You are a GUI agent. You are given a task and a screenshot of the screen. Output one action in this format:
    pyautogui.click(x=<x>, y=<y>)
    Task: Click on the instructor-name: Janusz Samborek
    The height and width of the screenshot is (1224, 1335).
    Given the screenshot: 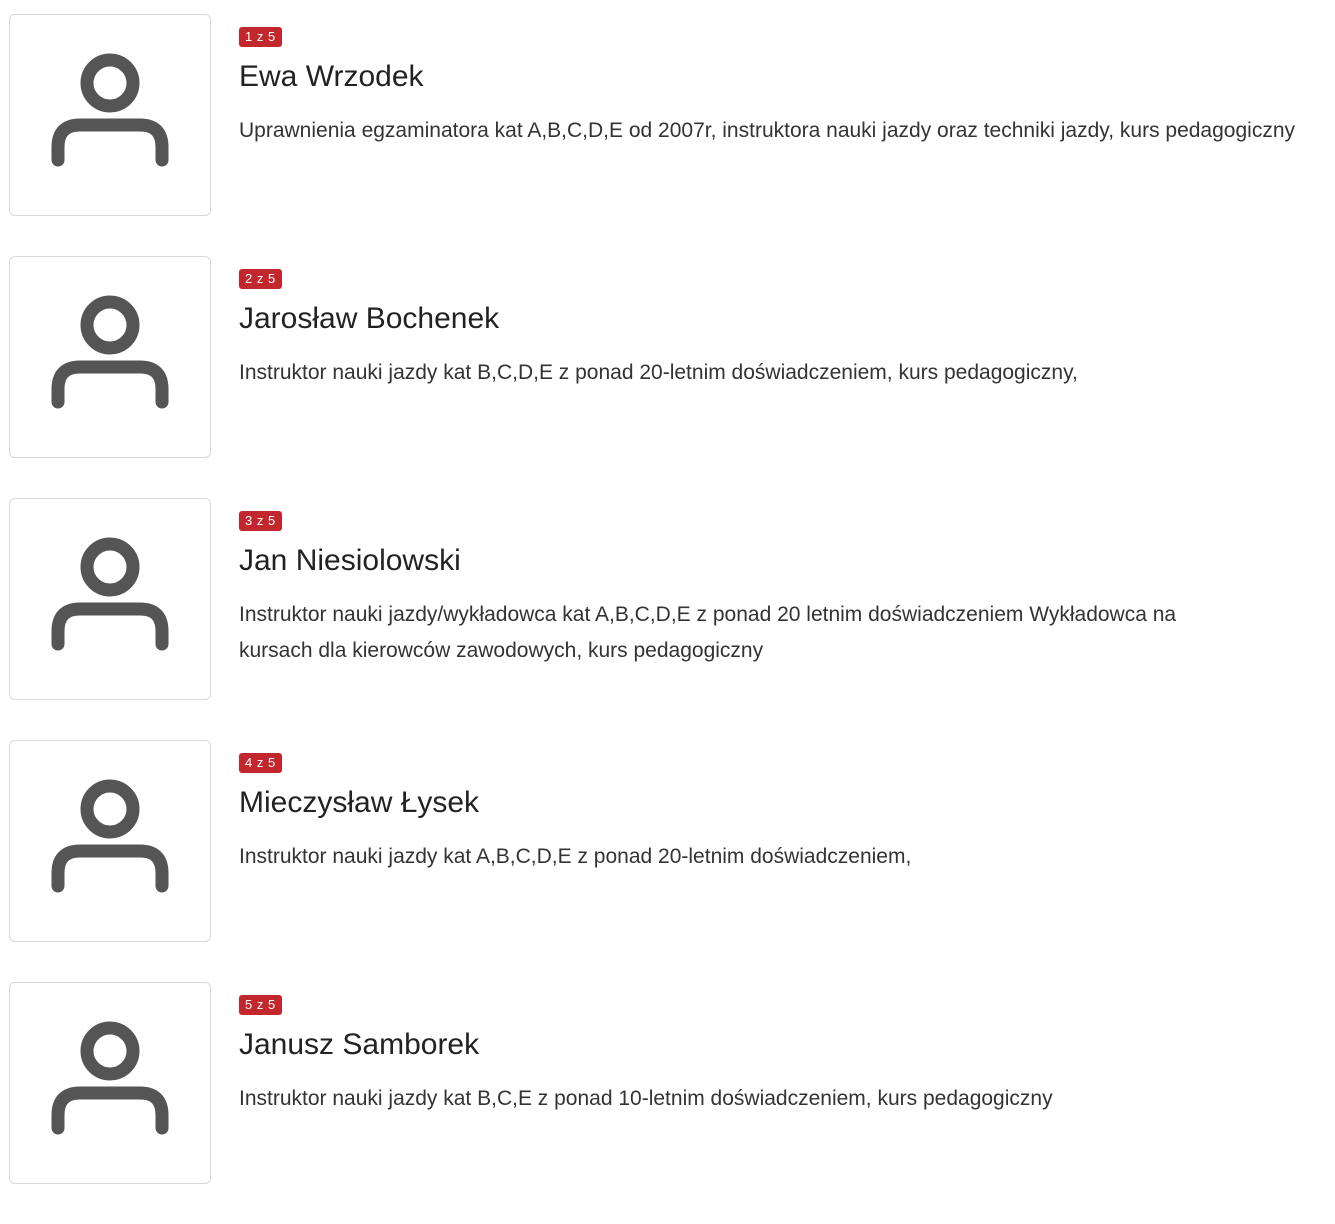 What is the action you would take?
    pyautogui.click(x=359, y=1044)
    